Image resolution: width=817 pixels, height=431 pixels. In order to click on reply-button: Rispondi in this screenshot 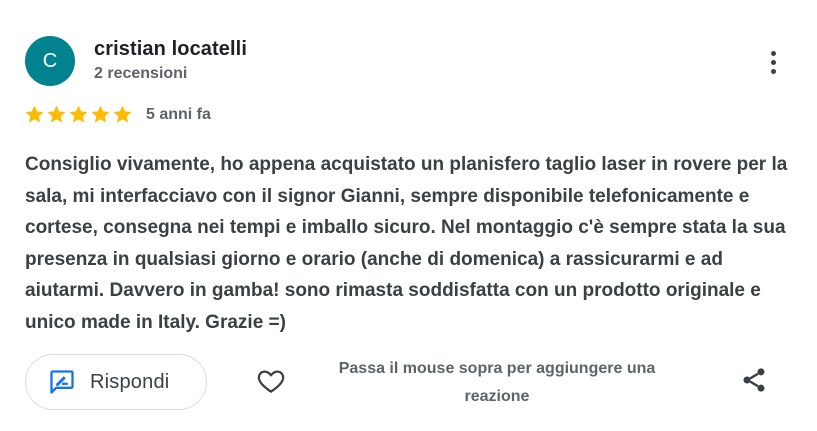, I will do `click(116, 382)`.